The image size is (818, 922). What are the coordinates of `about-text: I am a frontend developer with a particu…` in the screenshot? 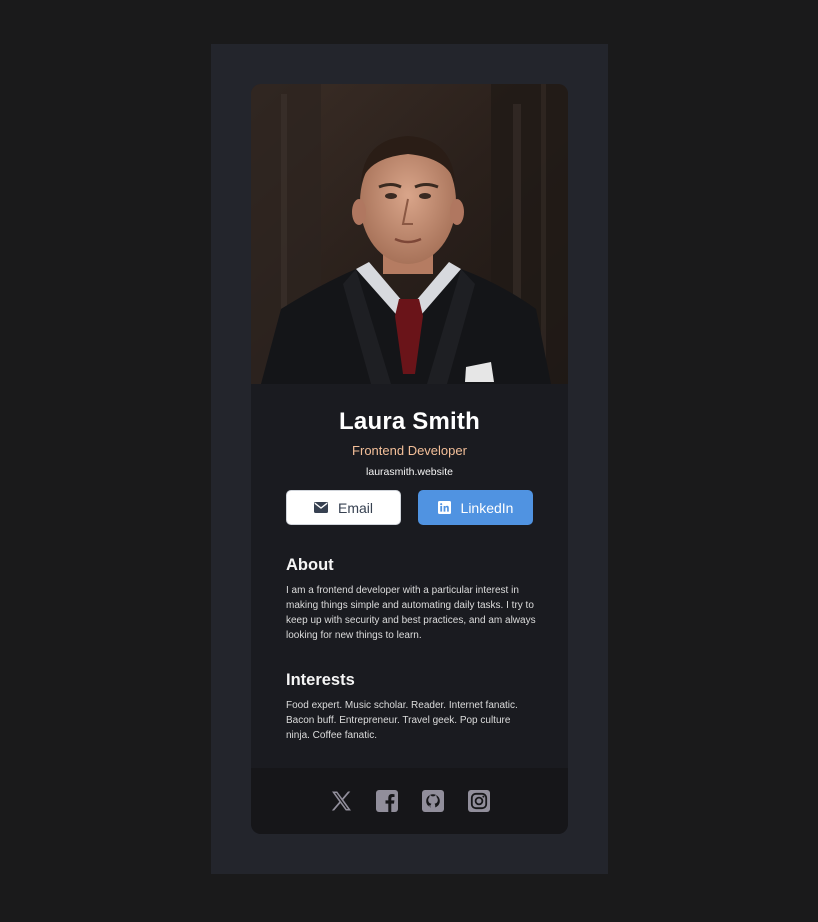 It's located at (411, 613).